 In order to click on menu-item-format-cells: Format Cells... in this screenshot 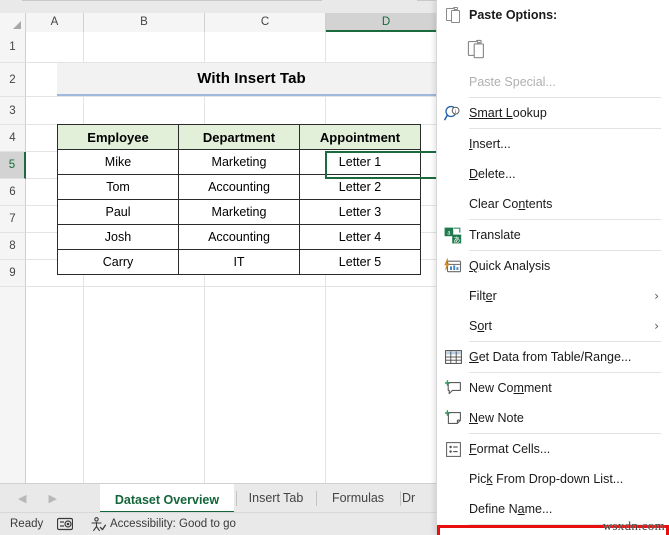, I will do `click(553, 449)`.